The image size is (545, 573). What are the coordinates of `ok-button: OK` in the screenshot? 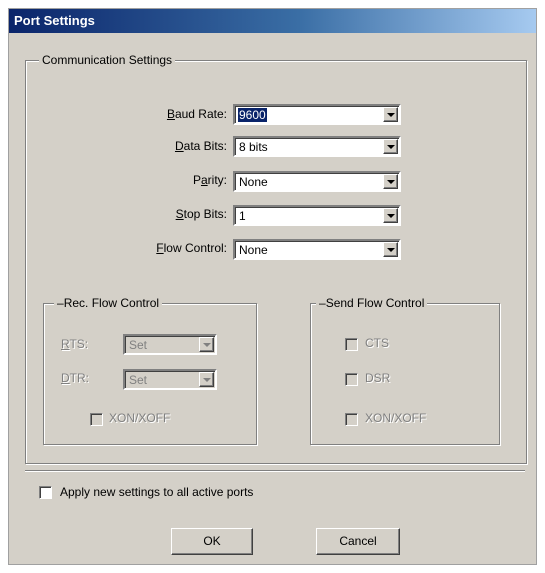 It's located at (212, 541).